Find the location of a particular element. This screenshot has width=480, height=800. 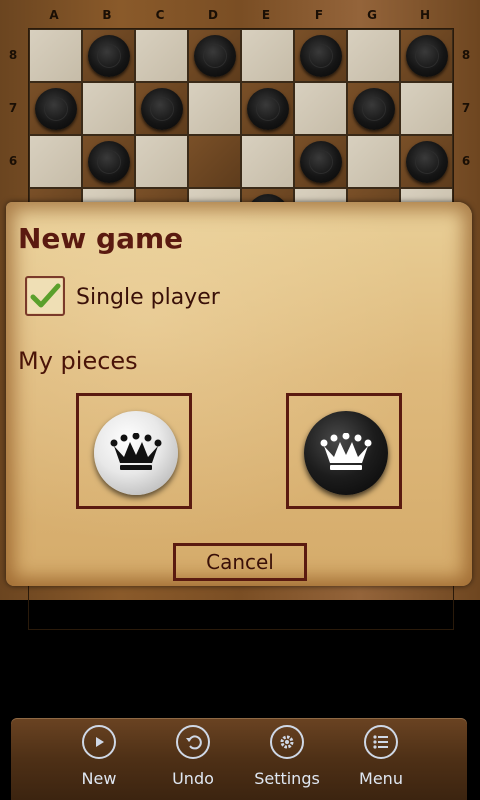

white-king-piece is located at coordinates (136, 453).